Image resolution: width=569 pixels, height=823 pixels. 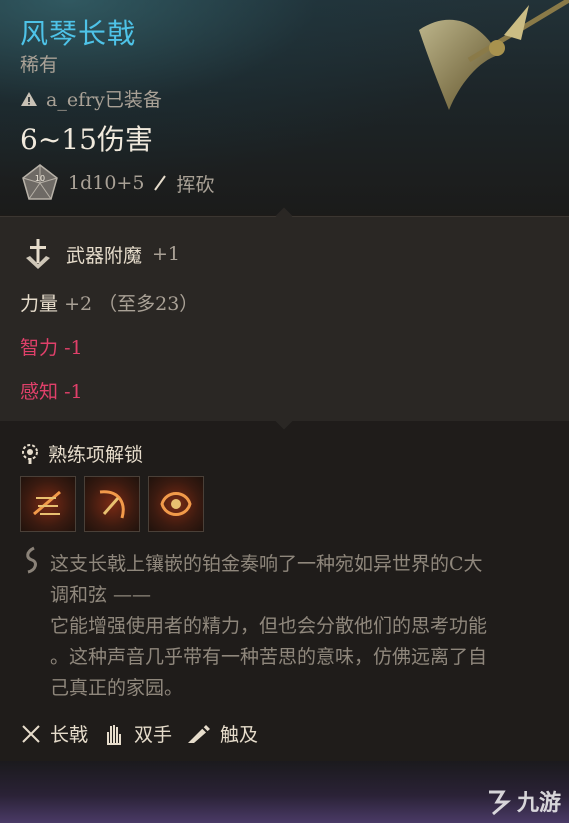 What do you see at coordinates (40, 178) in the screenshot?
I see `die-face-number: 10` at bounding box center [40, 178].